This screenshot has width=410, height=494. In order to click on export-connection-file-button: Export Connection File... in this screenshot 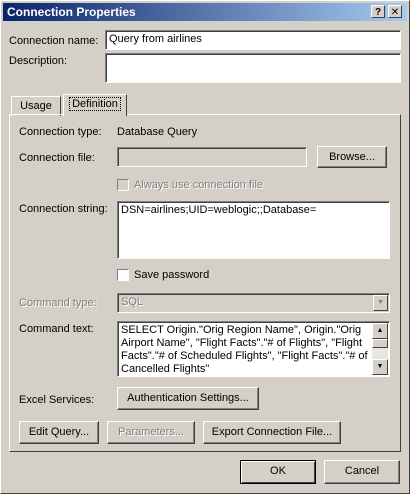, I will do `click(272, 432)`.